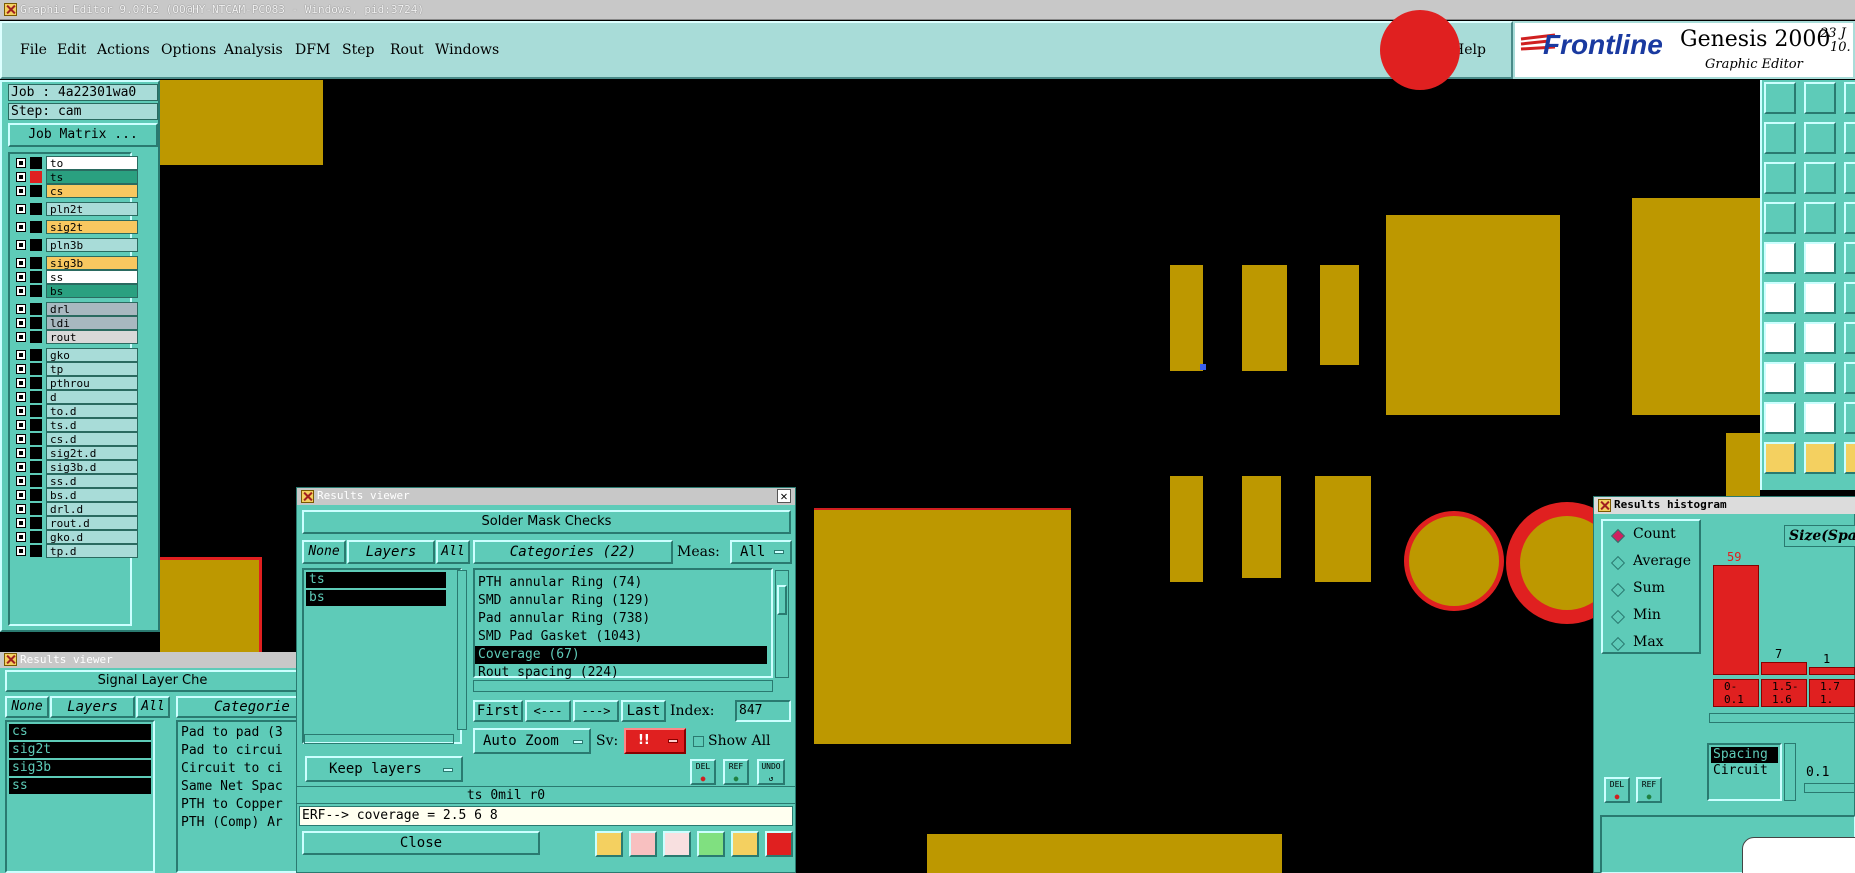 The image size is (1855, 873). Describe the element at coordinates (779, 844) in the screenshot. I see `histogram-icon` at that location.